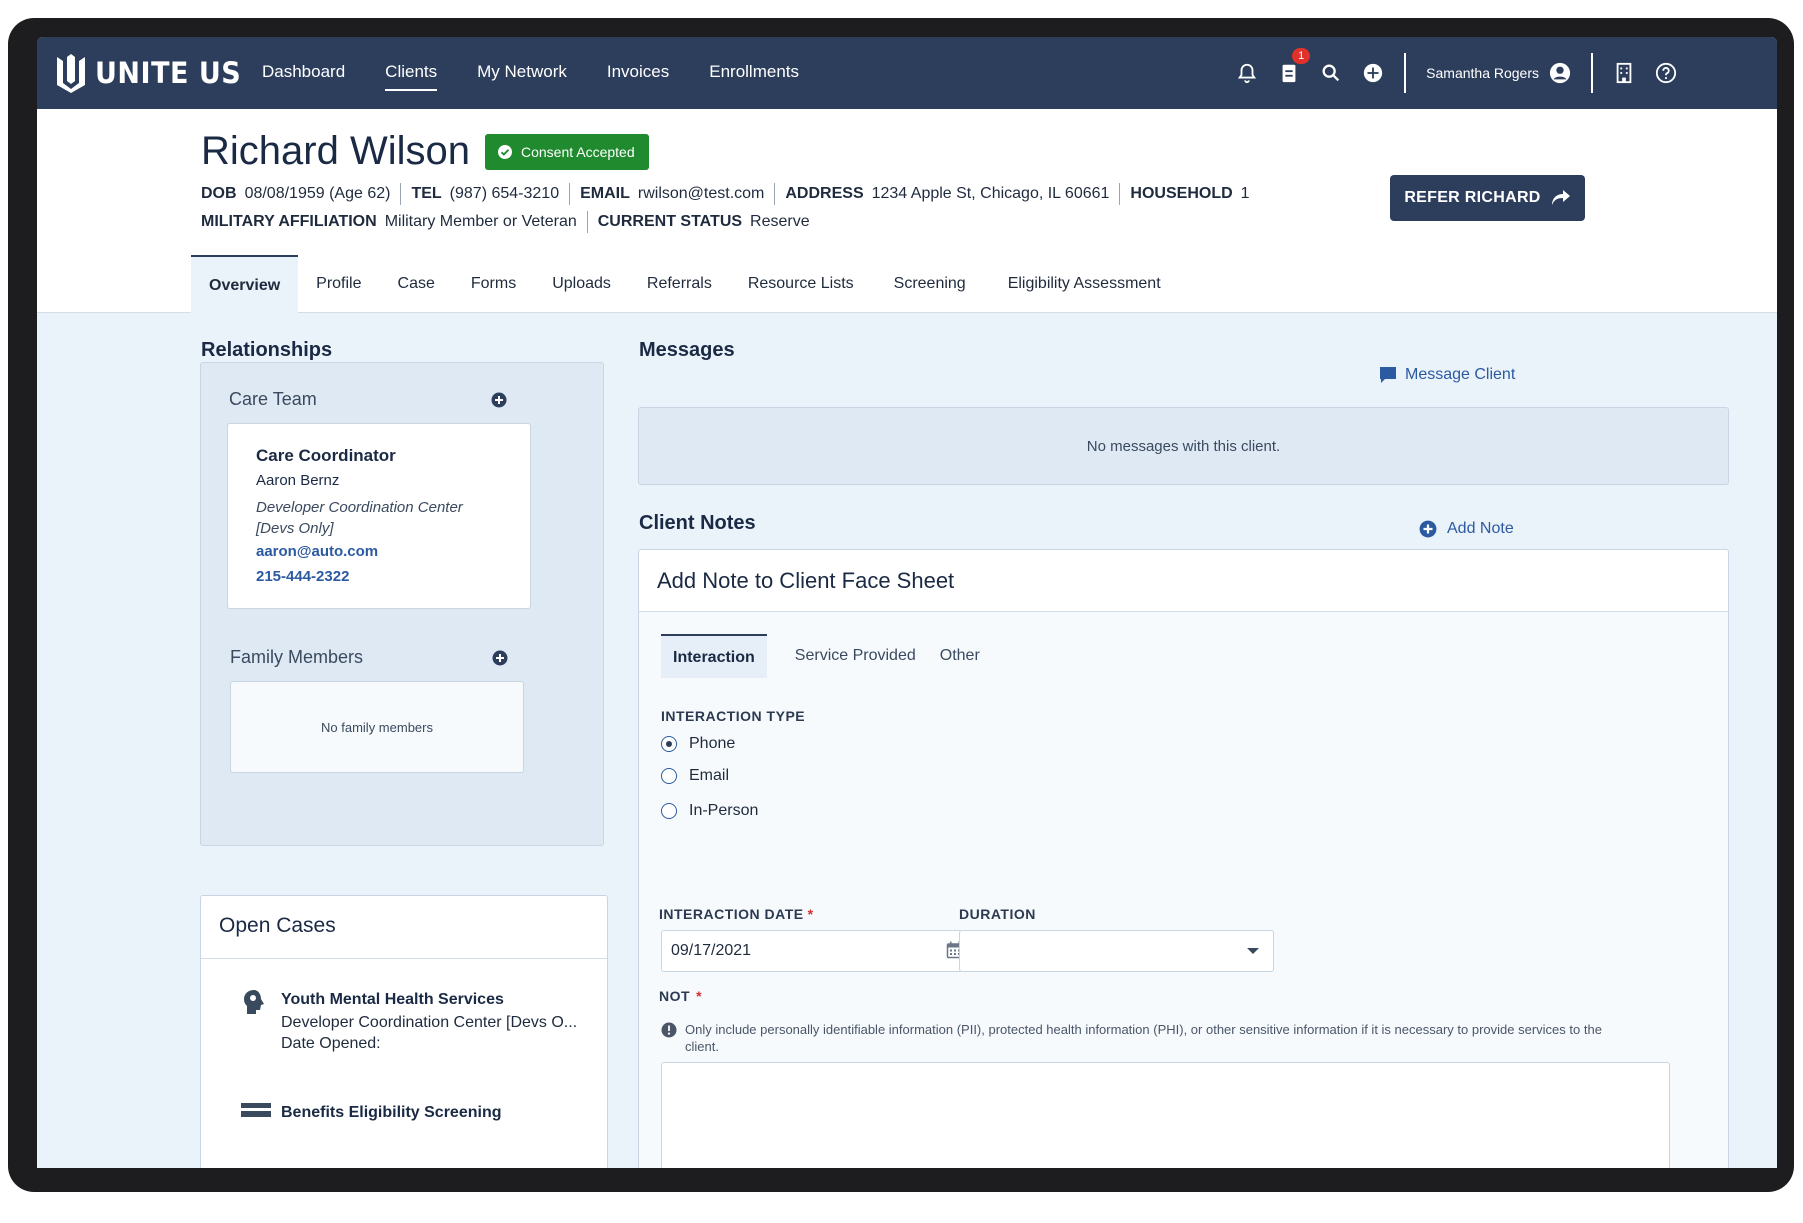 Image resolution: width=1803 pixels, height=1223 pixels. I want to click on refer-button-label: REFER RICHARD, so click(1472, 197).